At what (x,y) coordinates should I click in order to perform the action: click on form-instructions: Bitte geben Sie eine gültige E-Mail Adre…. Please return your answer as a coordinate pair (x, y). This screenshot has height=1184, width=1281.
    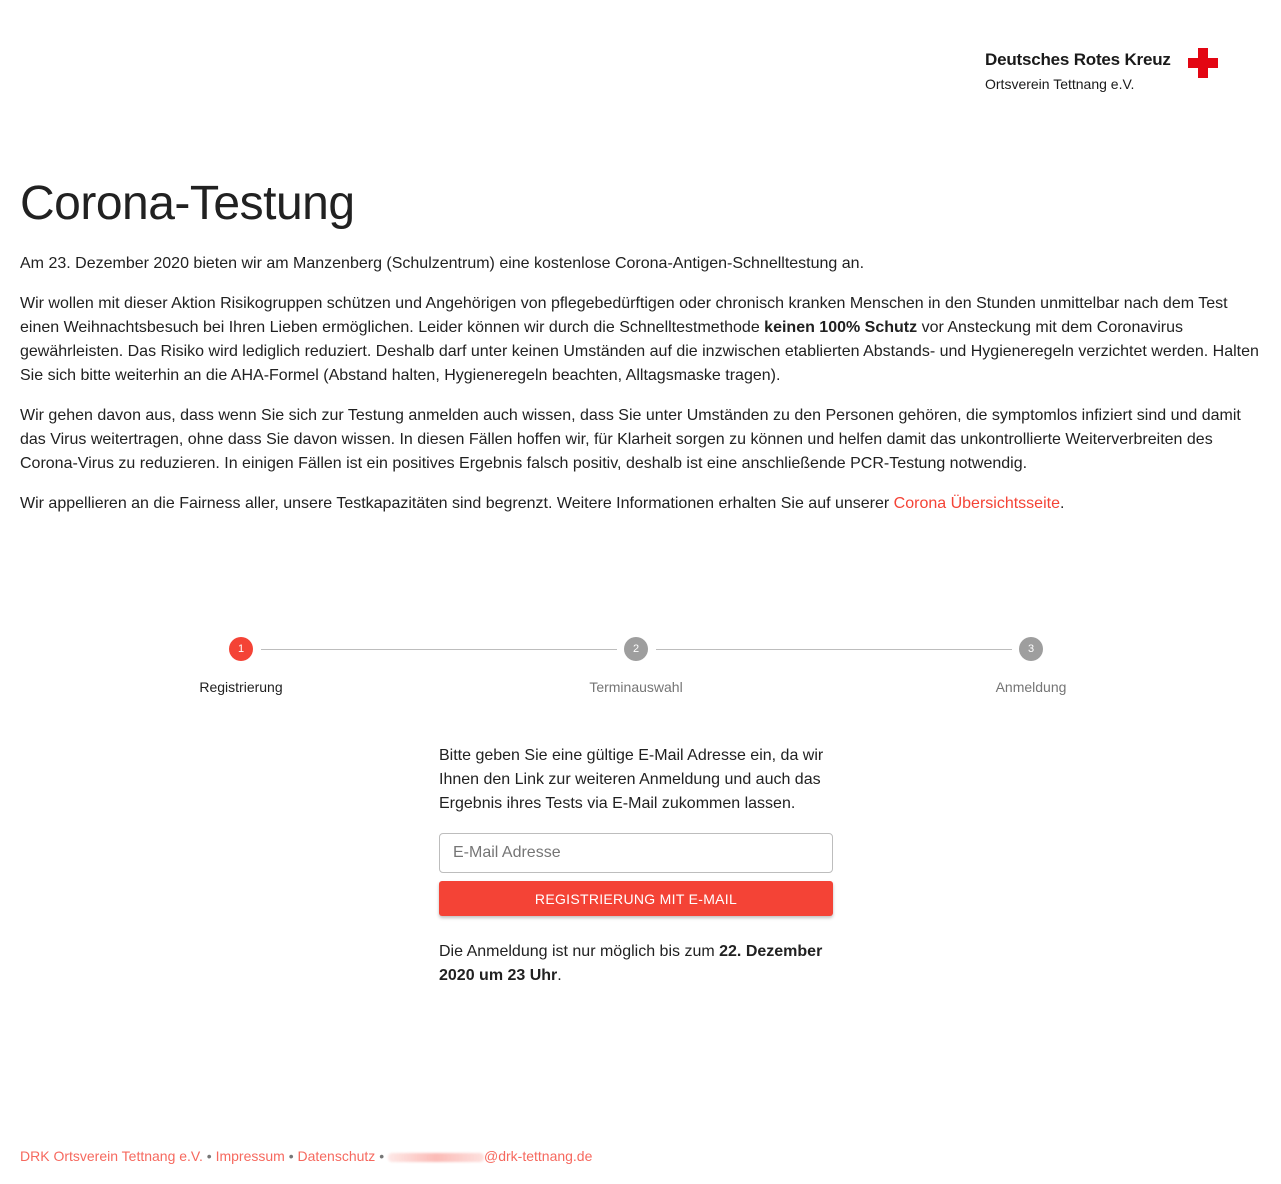
    Looking at the image, I should click on (631, 779).